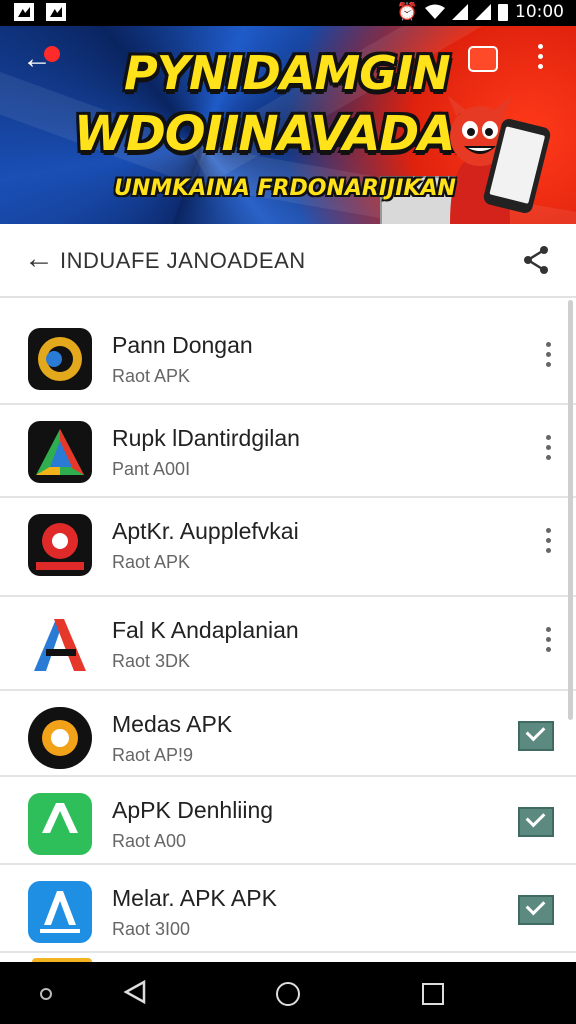 This screenshot has width=576, height=1024. I want to click on status-time: 10:00, so click(539, 12).